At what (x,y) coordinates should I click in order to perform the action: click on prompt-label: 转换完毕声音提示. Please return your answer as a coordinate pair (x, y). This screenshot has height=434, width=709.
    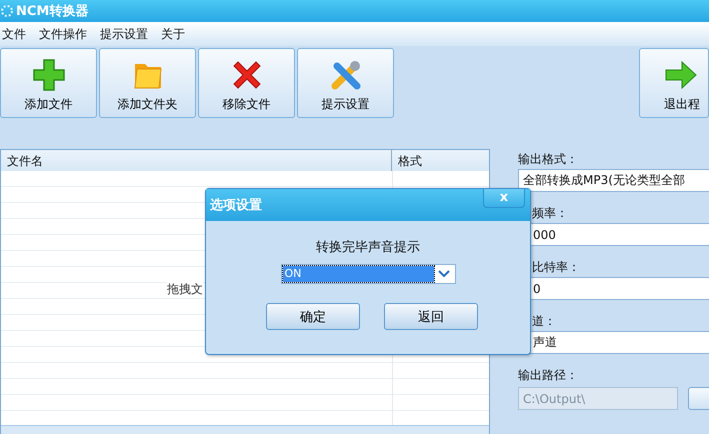
    Looking at the image, I should click on (368, 247).